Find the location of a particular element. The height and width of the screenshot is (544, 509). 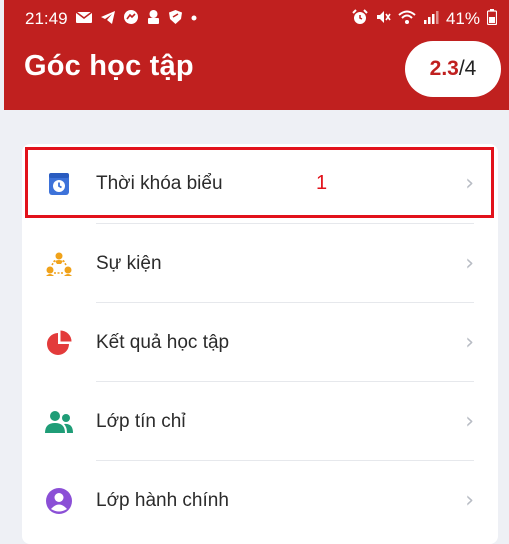

battery-percent: 41% is located at coordinates (462, 18).